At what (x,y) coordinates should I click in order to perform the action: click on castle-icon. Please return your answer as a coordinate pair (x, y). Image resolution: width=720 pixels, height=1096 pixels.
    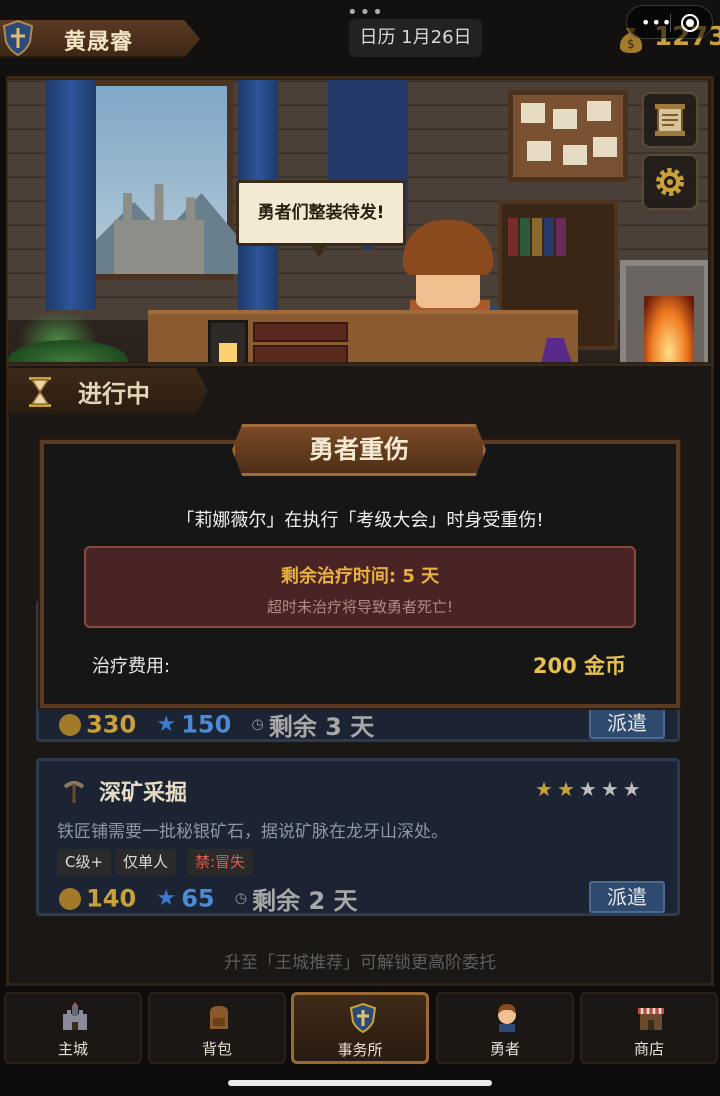
    Looking at the image, I should click on (75, 1016).